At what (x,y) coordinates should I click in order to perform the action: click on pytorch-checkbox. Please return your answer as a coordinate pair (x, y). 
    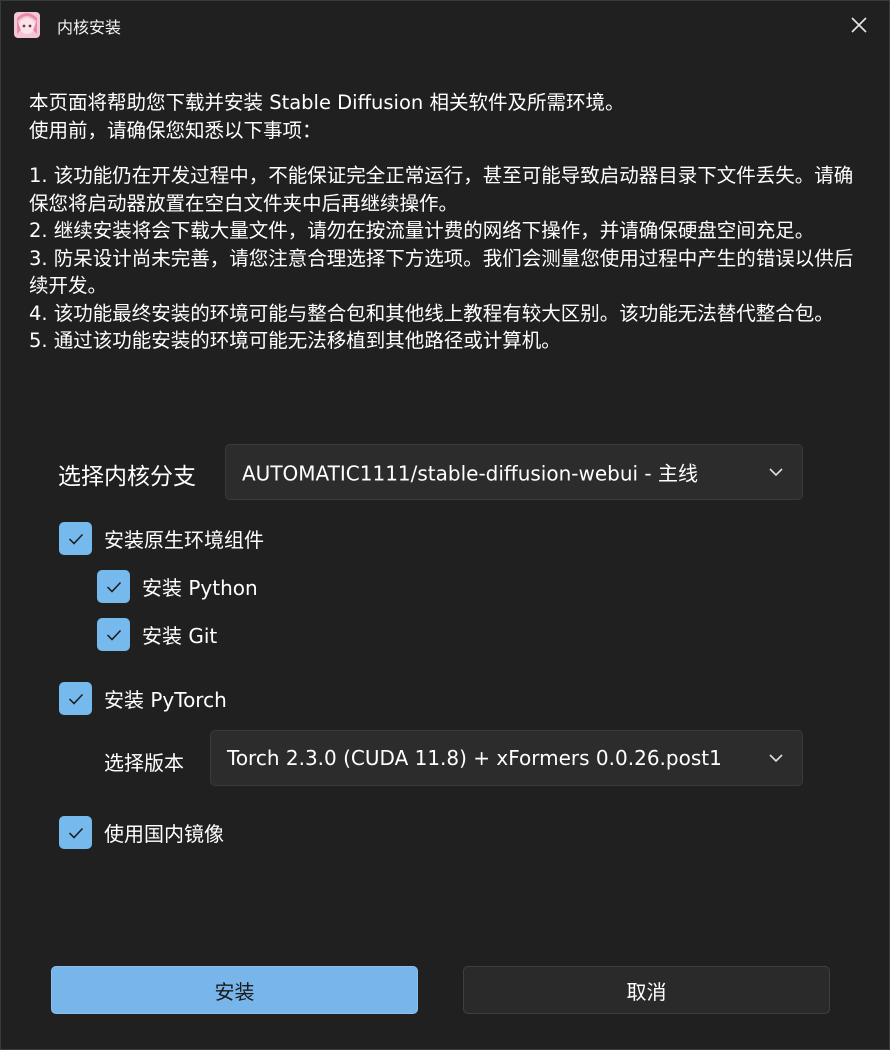
    Looking at the image, I should click on (75, 698).